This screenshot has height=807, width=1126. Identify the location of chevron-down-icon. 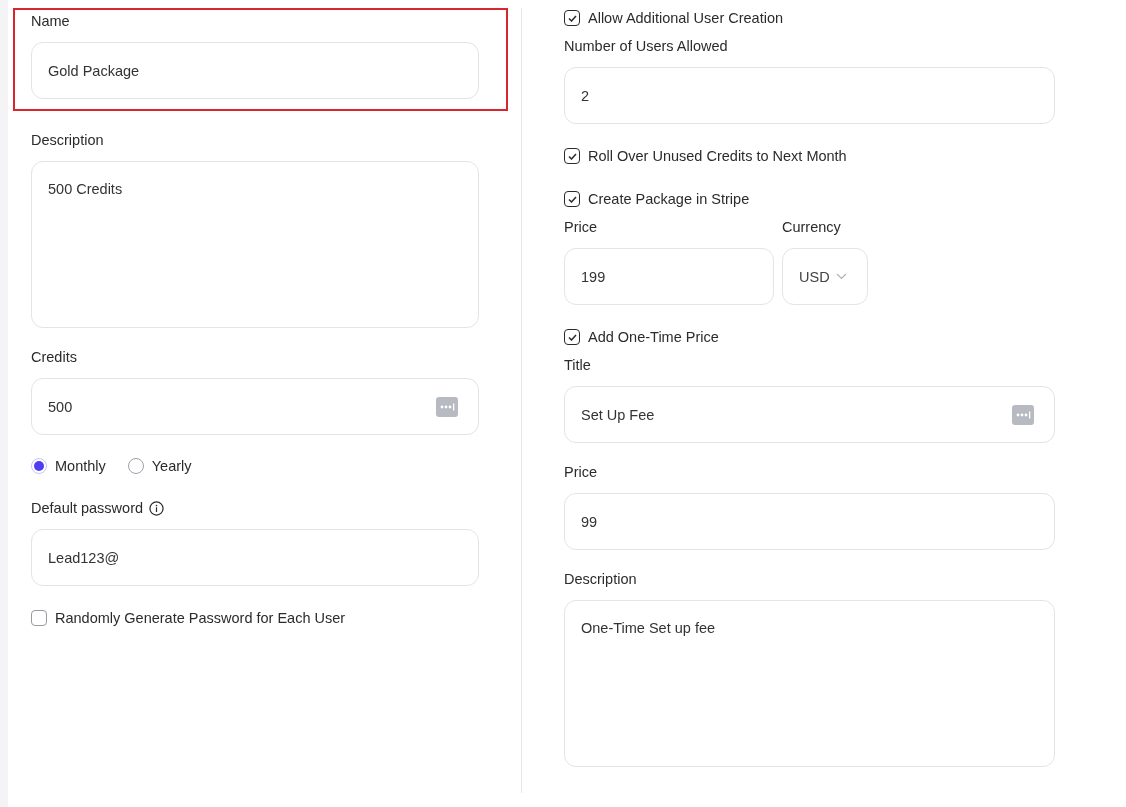
(841, 276).